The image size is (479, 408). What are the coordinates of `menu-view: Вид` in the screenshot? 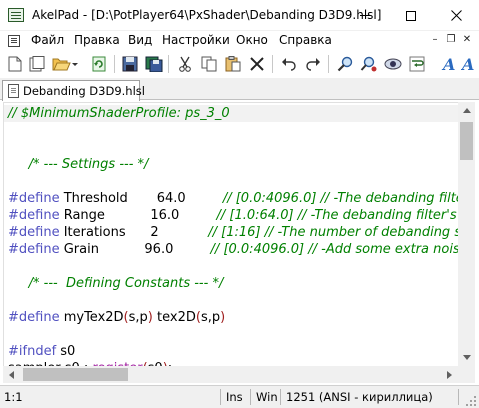 It's located at (140, 40).